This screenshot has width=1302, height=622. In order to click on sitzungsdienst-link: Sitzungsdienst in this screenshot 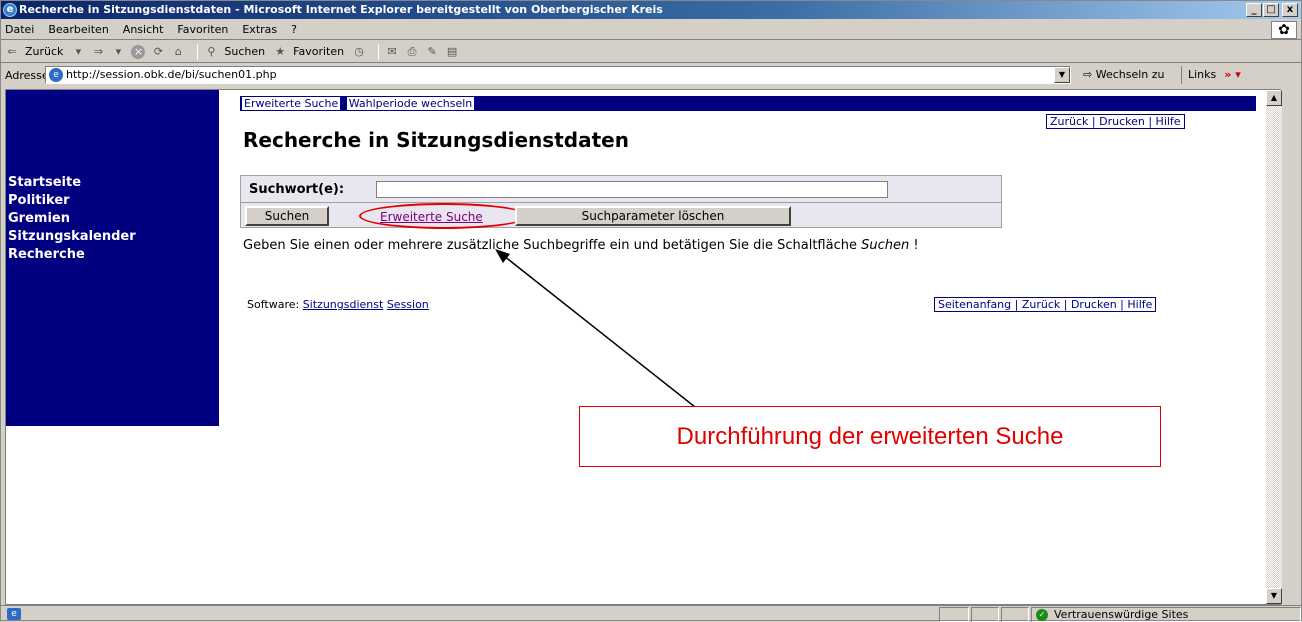, I will do `click(343, 304)`.